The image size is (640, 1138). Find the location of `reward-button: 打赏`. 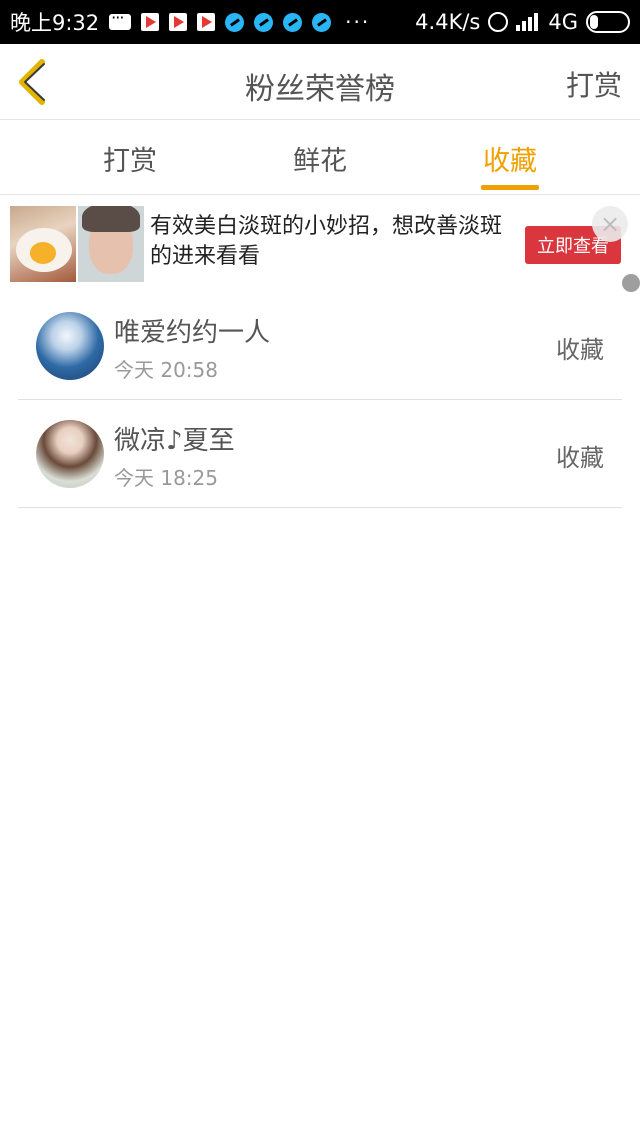

reward-button: 打赏 is located at coordinates (594, 84).